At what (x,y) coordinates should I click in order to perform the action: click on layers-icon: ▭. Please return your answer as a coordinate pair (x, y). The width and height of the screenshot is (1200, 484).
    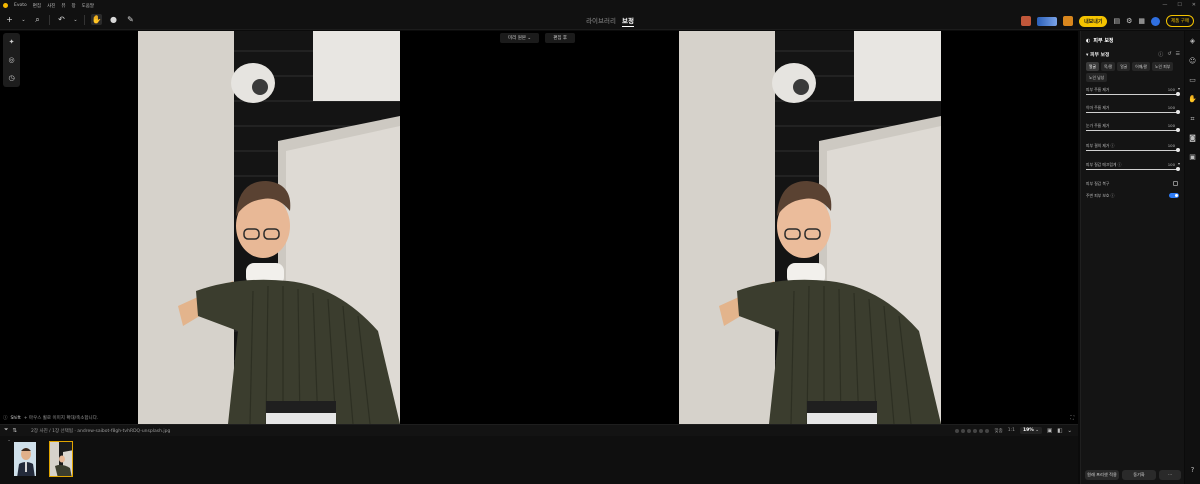
    Looking at the image, I should click on (1192, 80).